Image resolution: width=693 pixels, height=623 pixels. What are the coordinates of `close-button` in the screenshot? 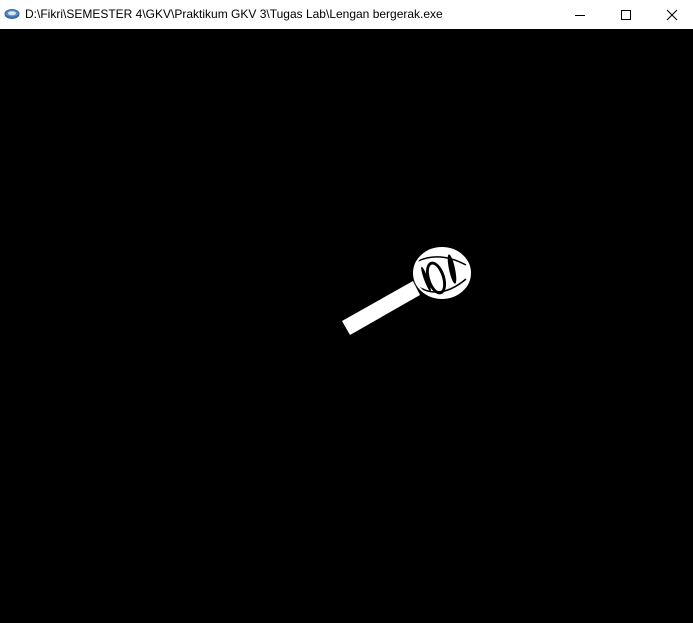 It's located at (671, 14).